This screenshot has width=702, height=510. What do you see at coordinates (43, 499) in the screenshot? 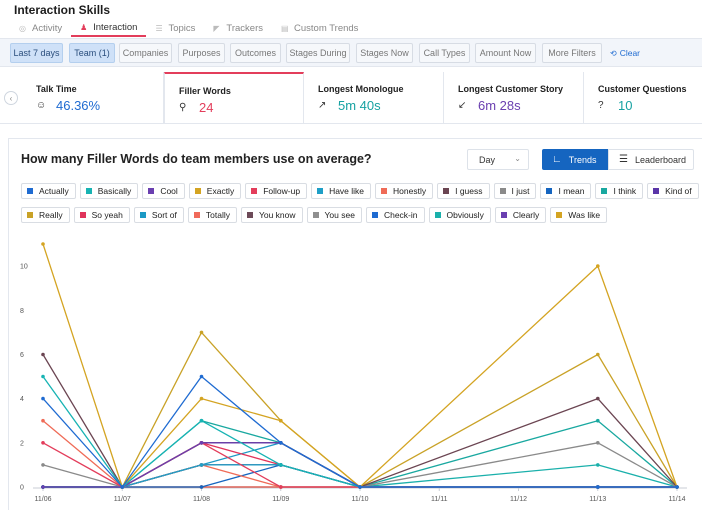
I see `x-tick-label: 11/06` at bounding box center [43, 499].